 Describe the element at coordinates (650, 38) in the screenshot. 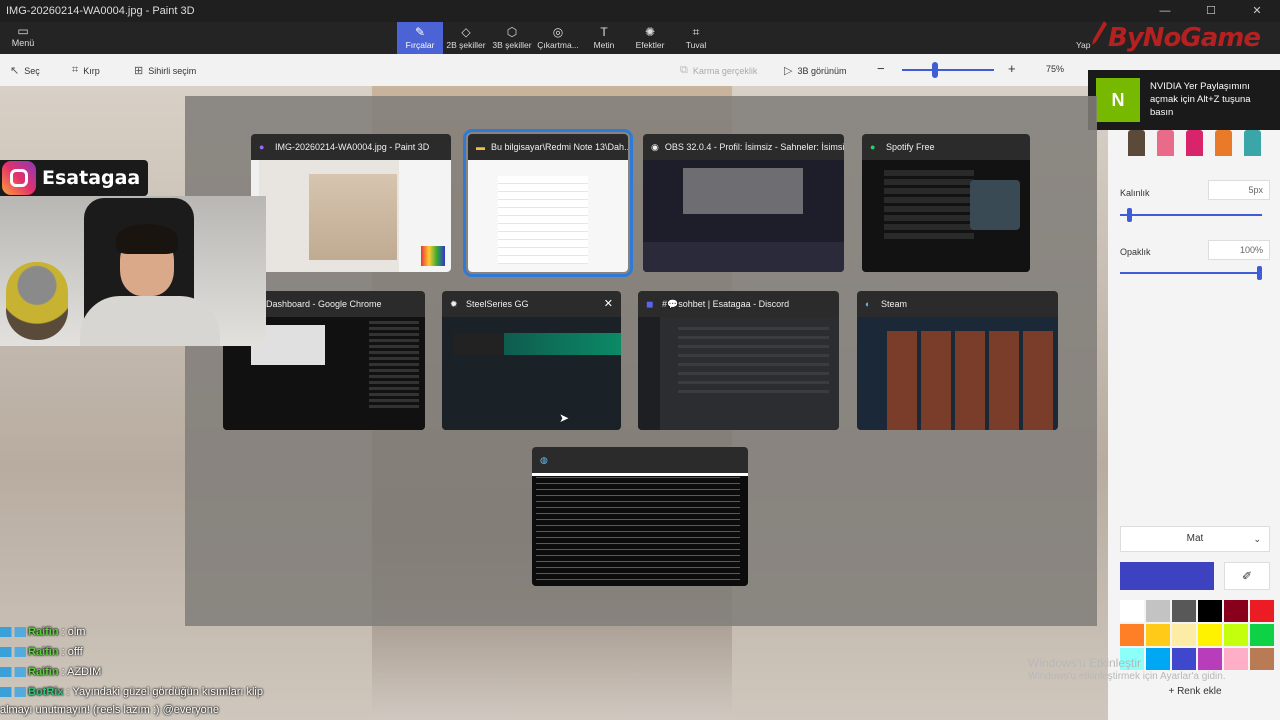

I see `tab-effects: ✺ Efektler` at that location.